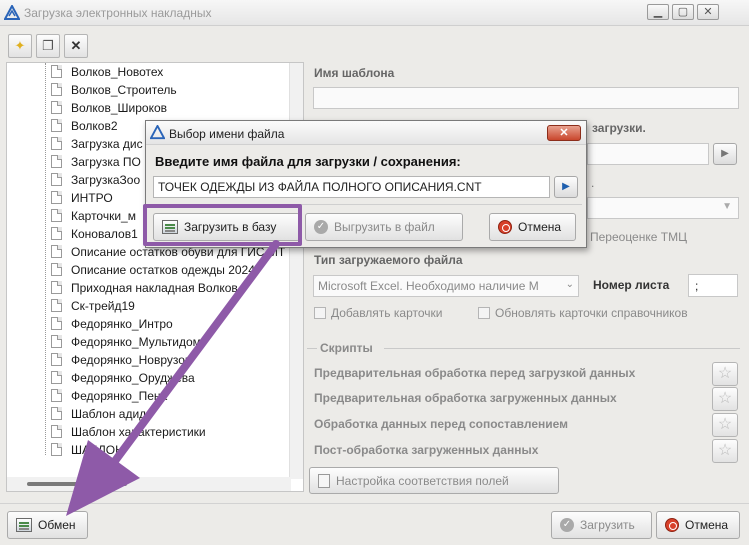 This screenshot has width=749, height=545. What do you see at coordinates (446, 286) in the screenshot?
I see `file-type-select: Microsoft Excel. Необходимо наличие M ⌄` at bounding box center [446, 286].